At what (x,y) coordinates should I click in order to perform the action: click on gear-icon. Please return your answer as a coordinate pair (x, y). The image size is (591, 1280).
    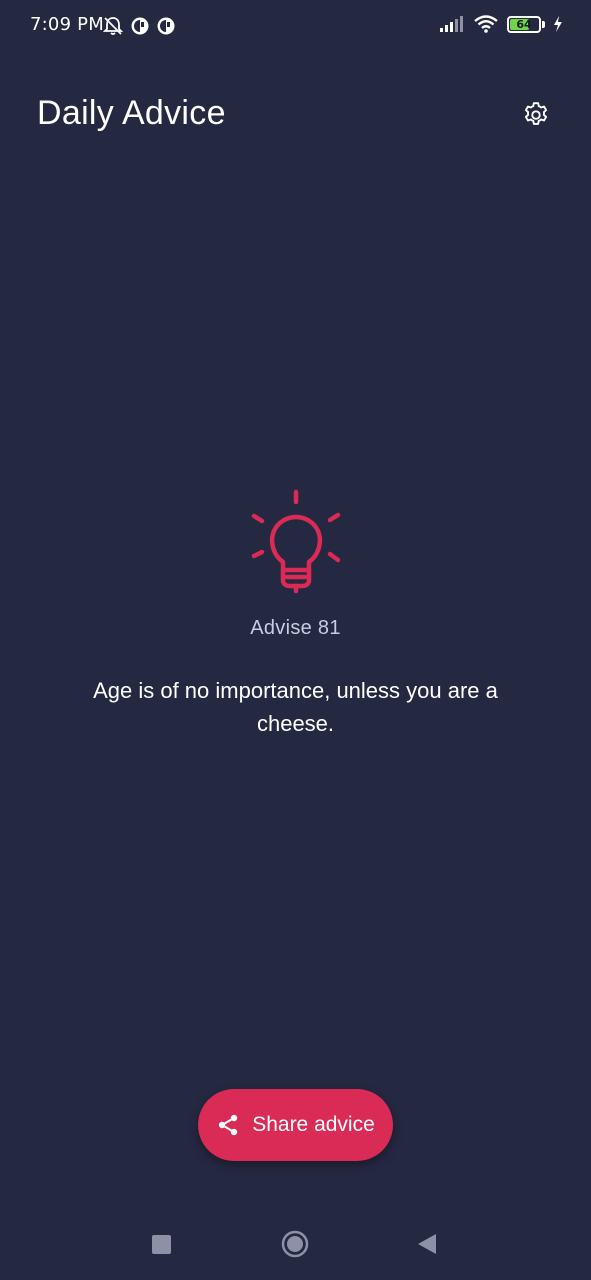
    Looking at the image, I should click on (536, 113).